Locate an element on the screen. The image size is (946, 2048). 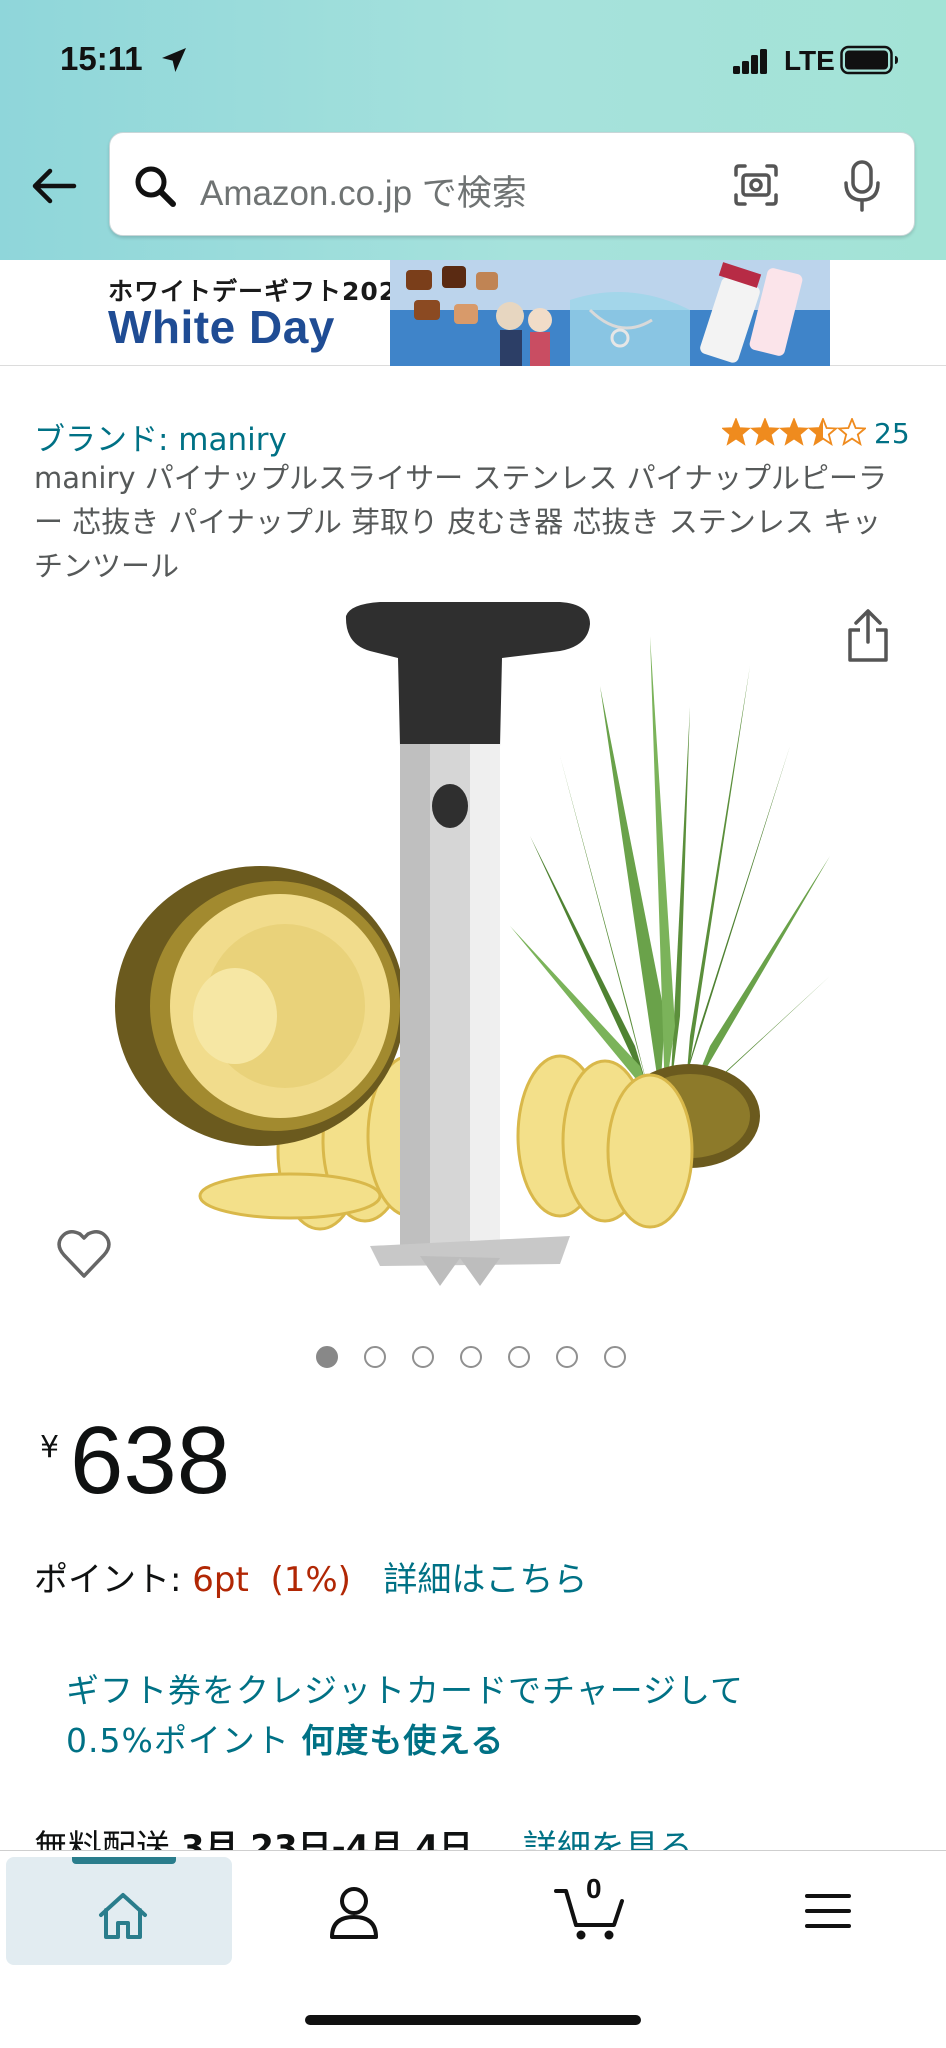
search-icon is located at coordinates (155, 186).